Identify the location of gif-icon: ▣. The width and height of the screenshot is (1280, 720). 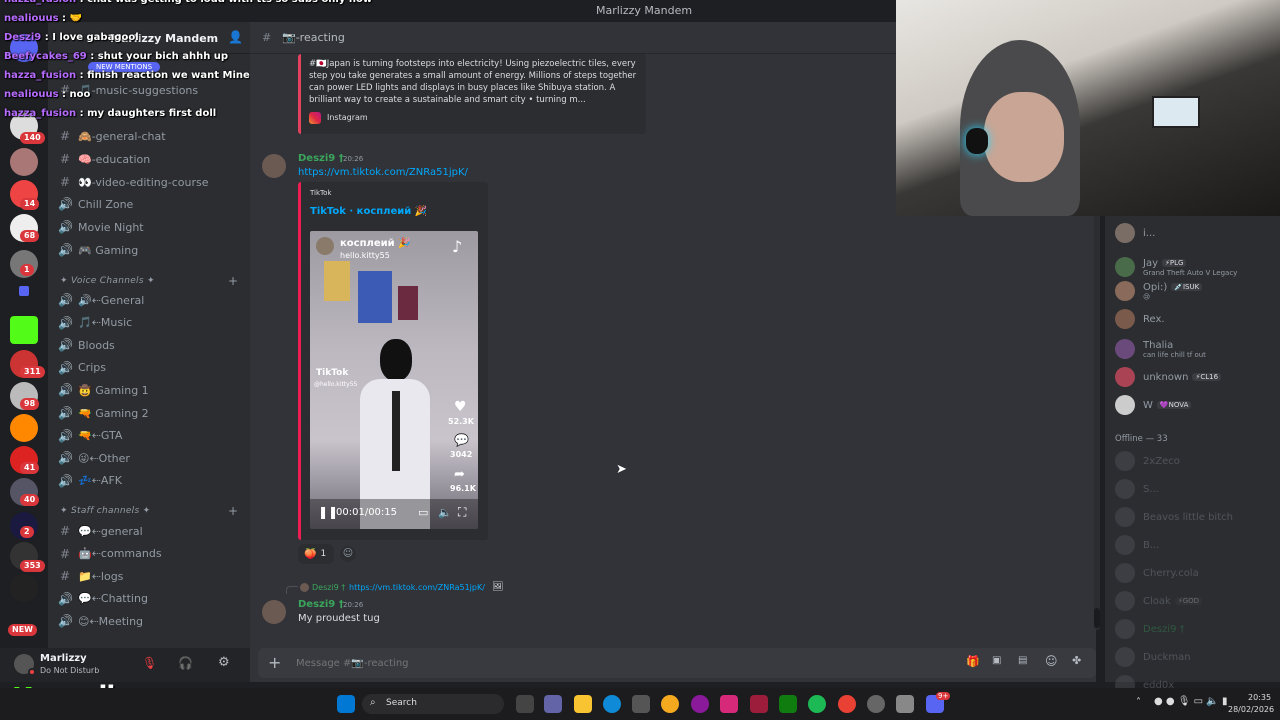
(996, 660).